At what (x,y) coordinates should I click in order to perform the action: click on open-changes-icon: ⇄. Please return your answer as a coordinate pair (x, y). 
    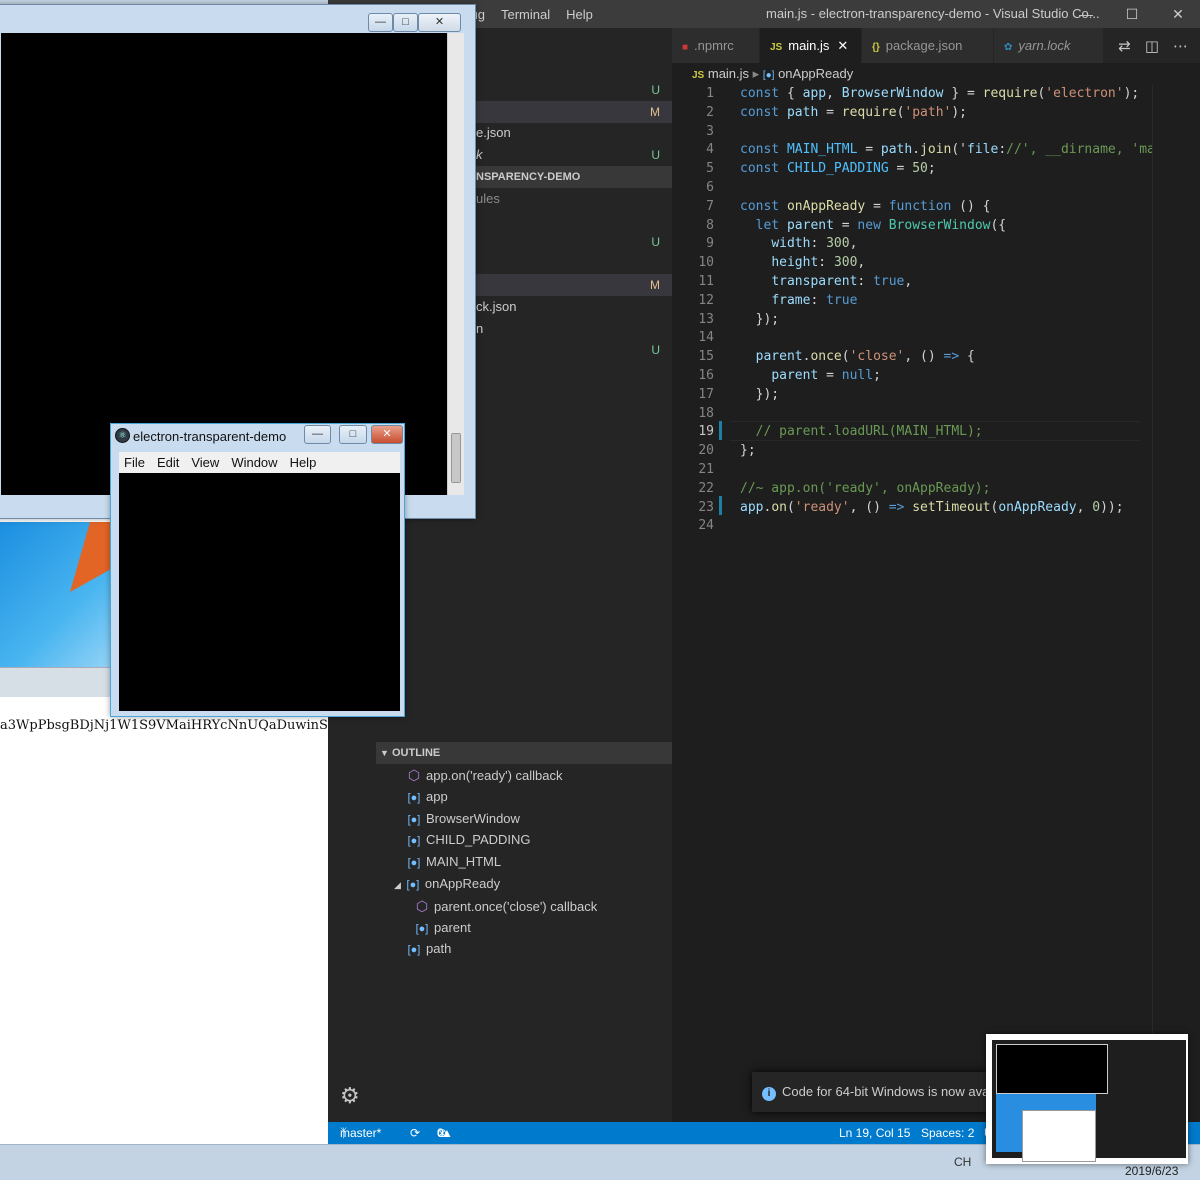
    Looking at the image, I should click on (1124, 46).